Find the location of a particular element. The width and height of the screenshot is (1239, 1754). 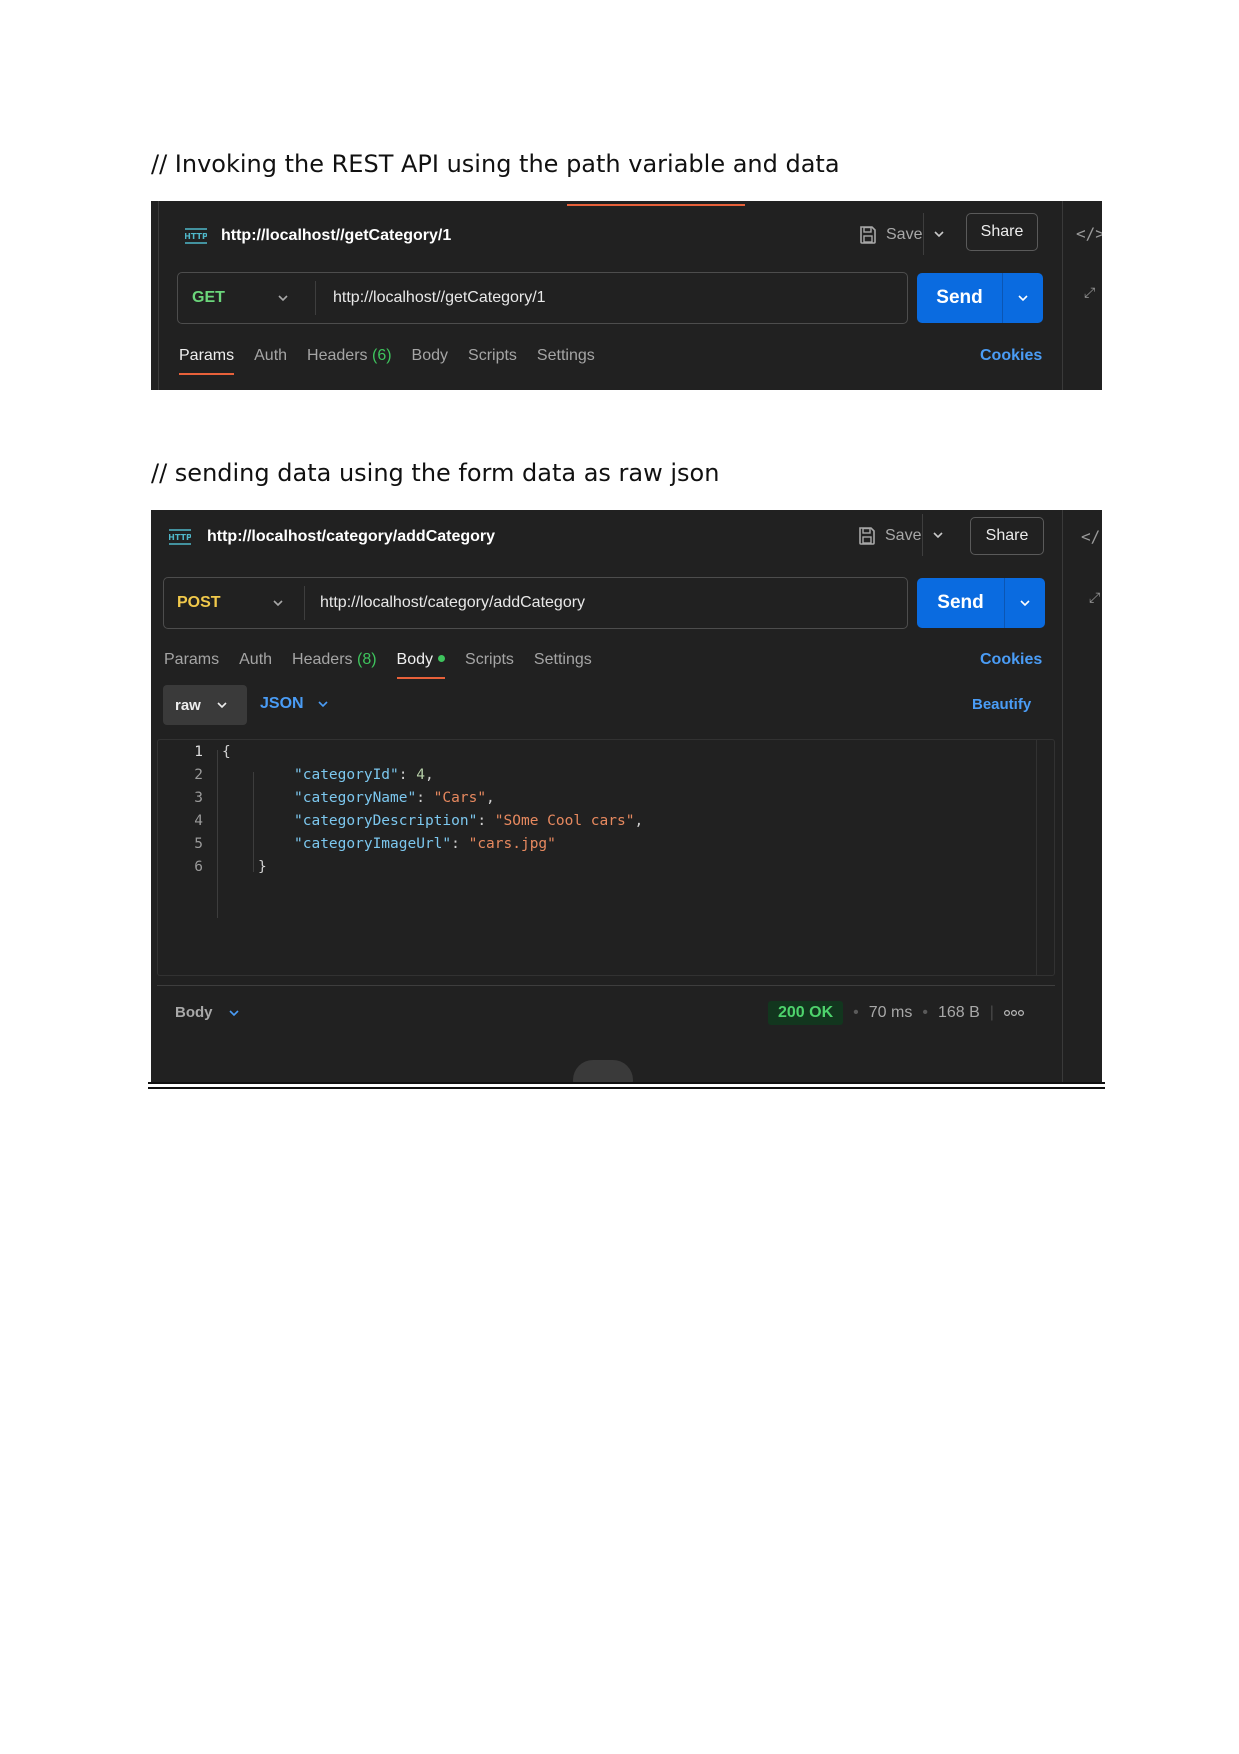

code-token: "categoryId" is located at coordinates (346, 774).